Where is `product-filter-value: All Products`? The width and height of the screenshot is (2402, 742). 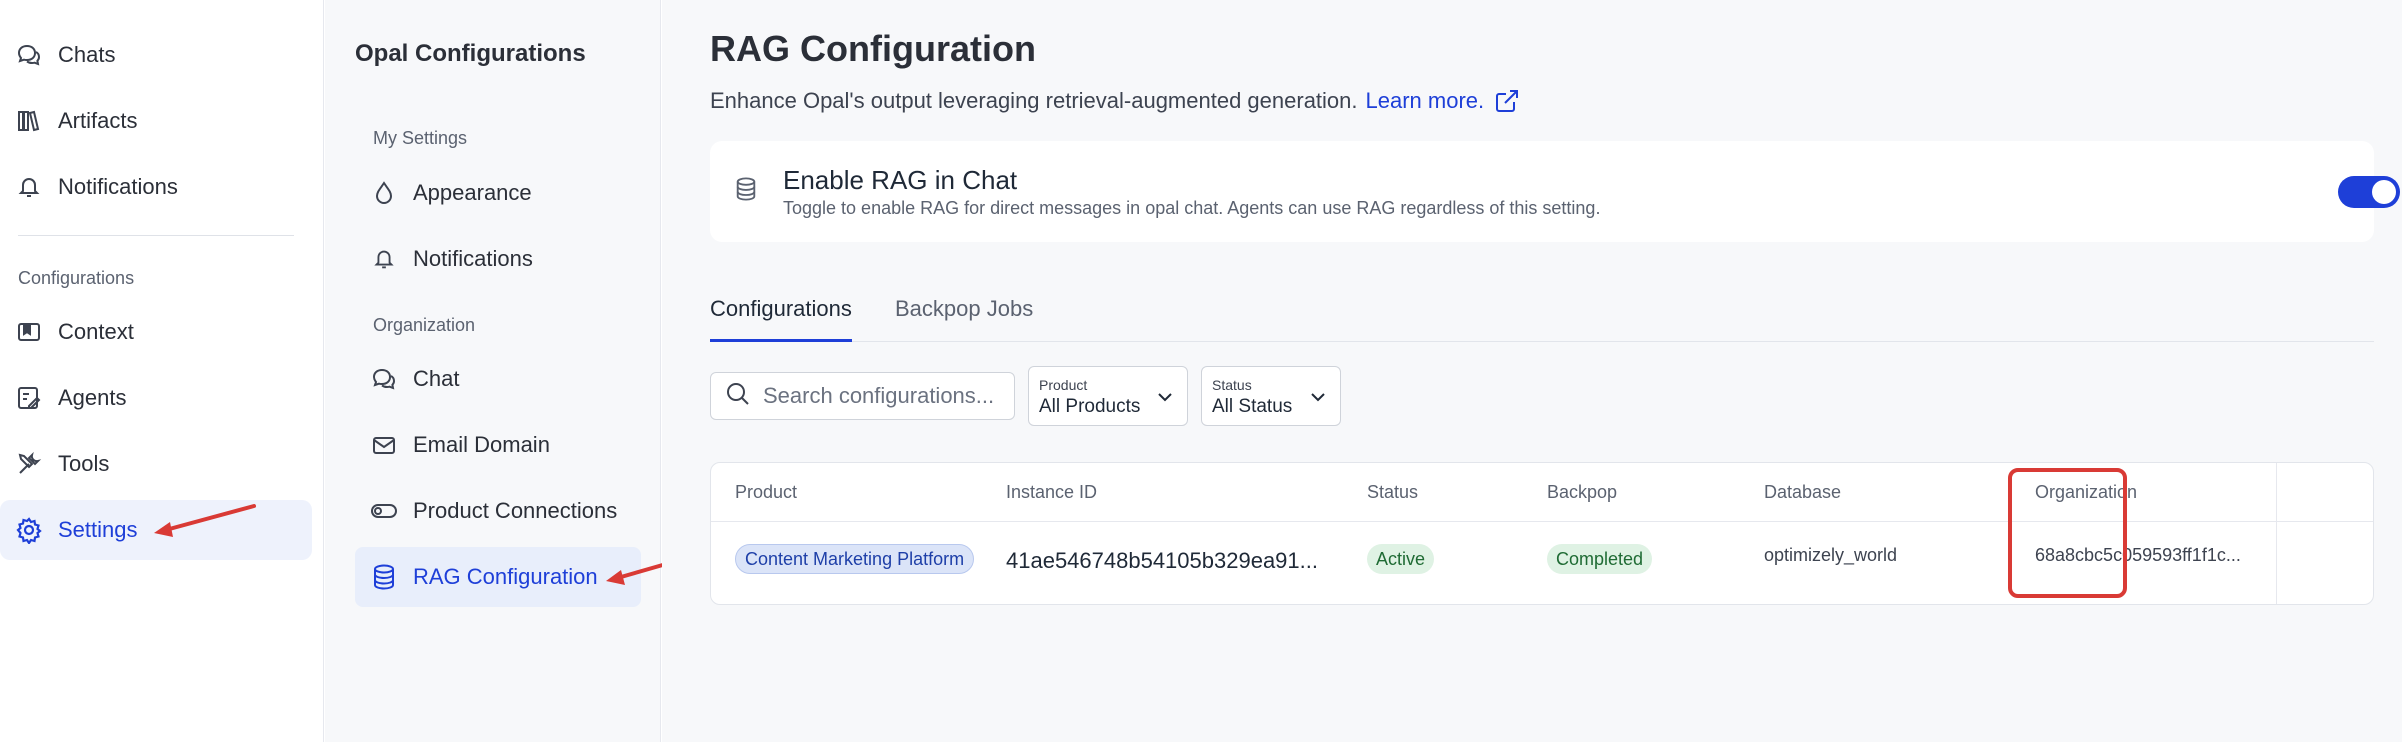 product-filter-value: All Products is located at coordinates (1090, 406).